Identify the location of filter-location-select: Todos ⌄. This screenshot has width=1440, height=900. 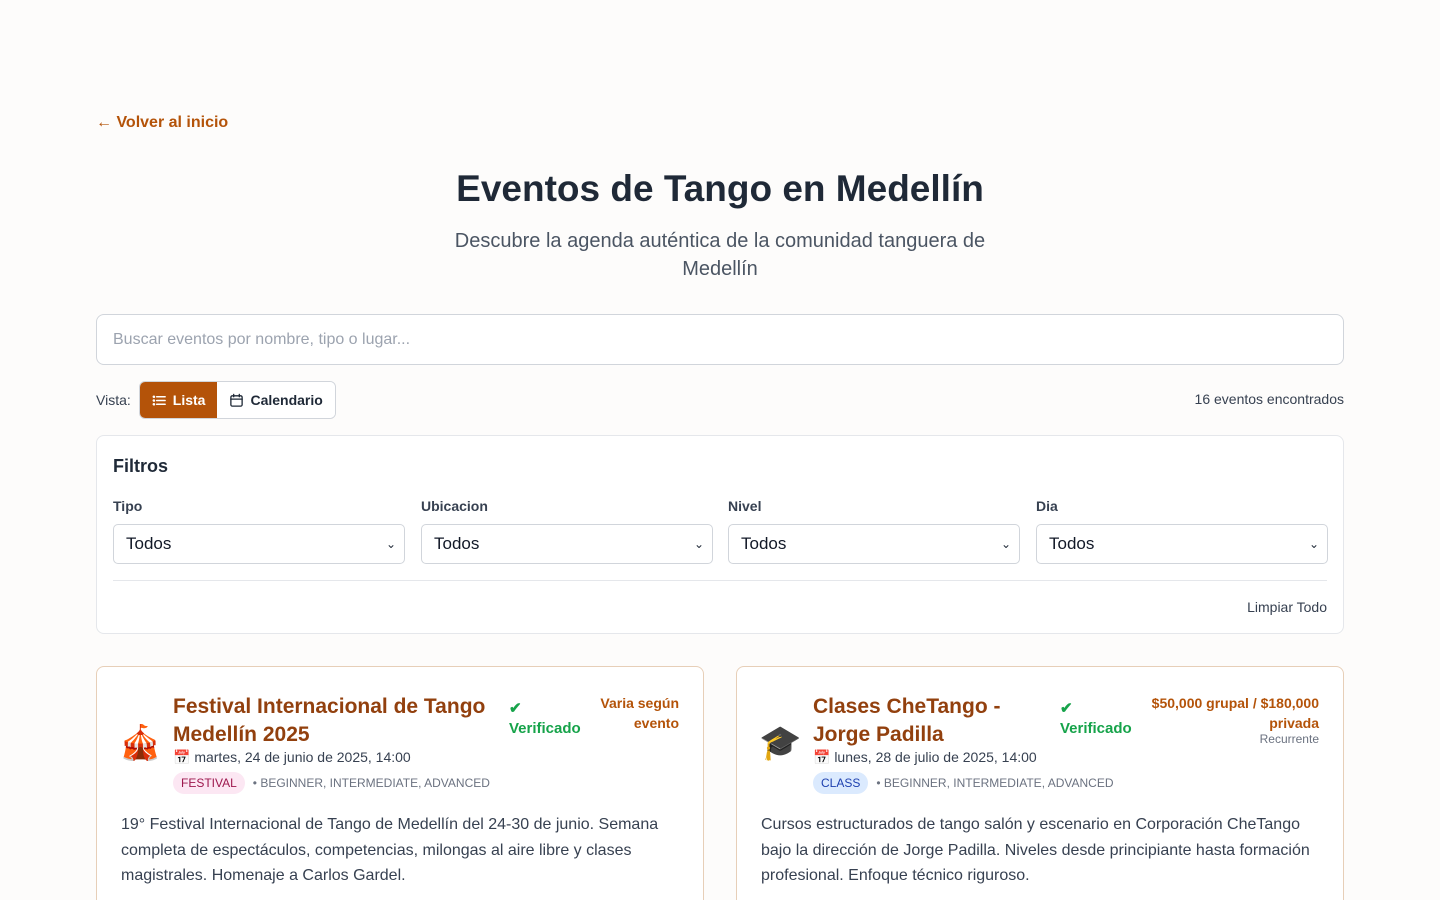
(567, 544).